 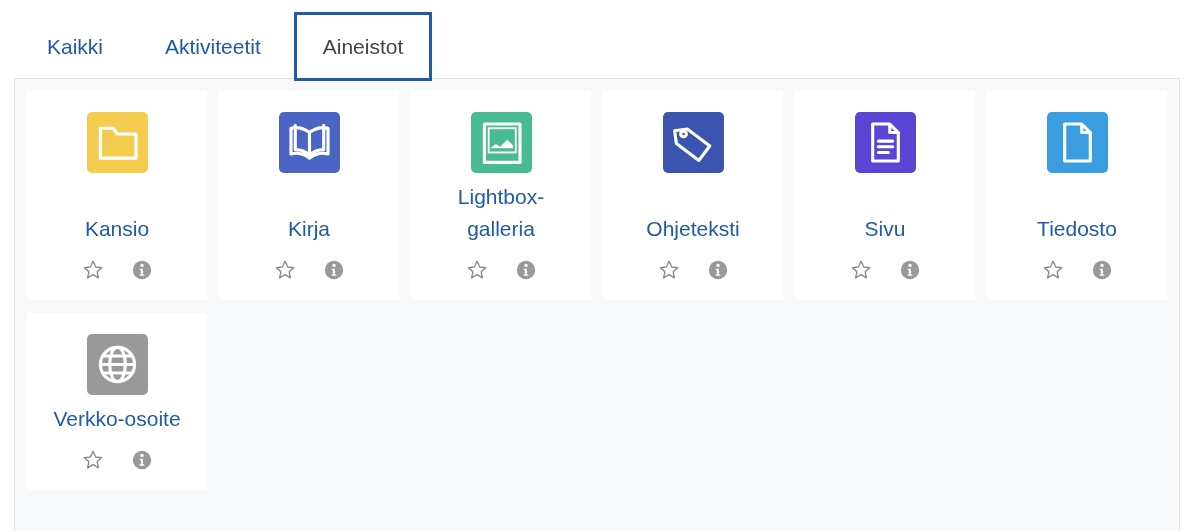 I want to click on tab: Aktiviteetit, so click(x=213, y=46).